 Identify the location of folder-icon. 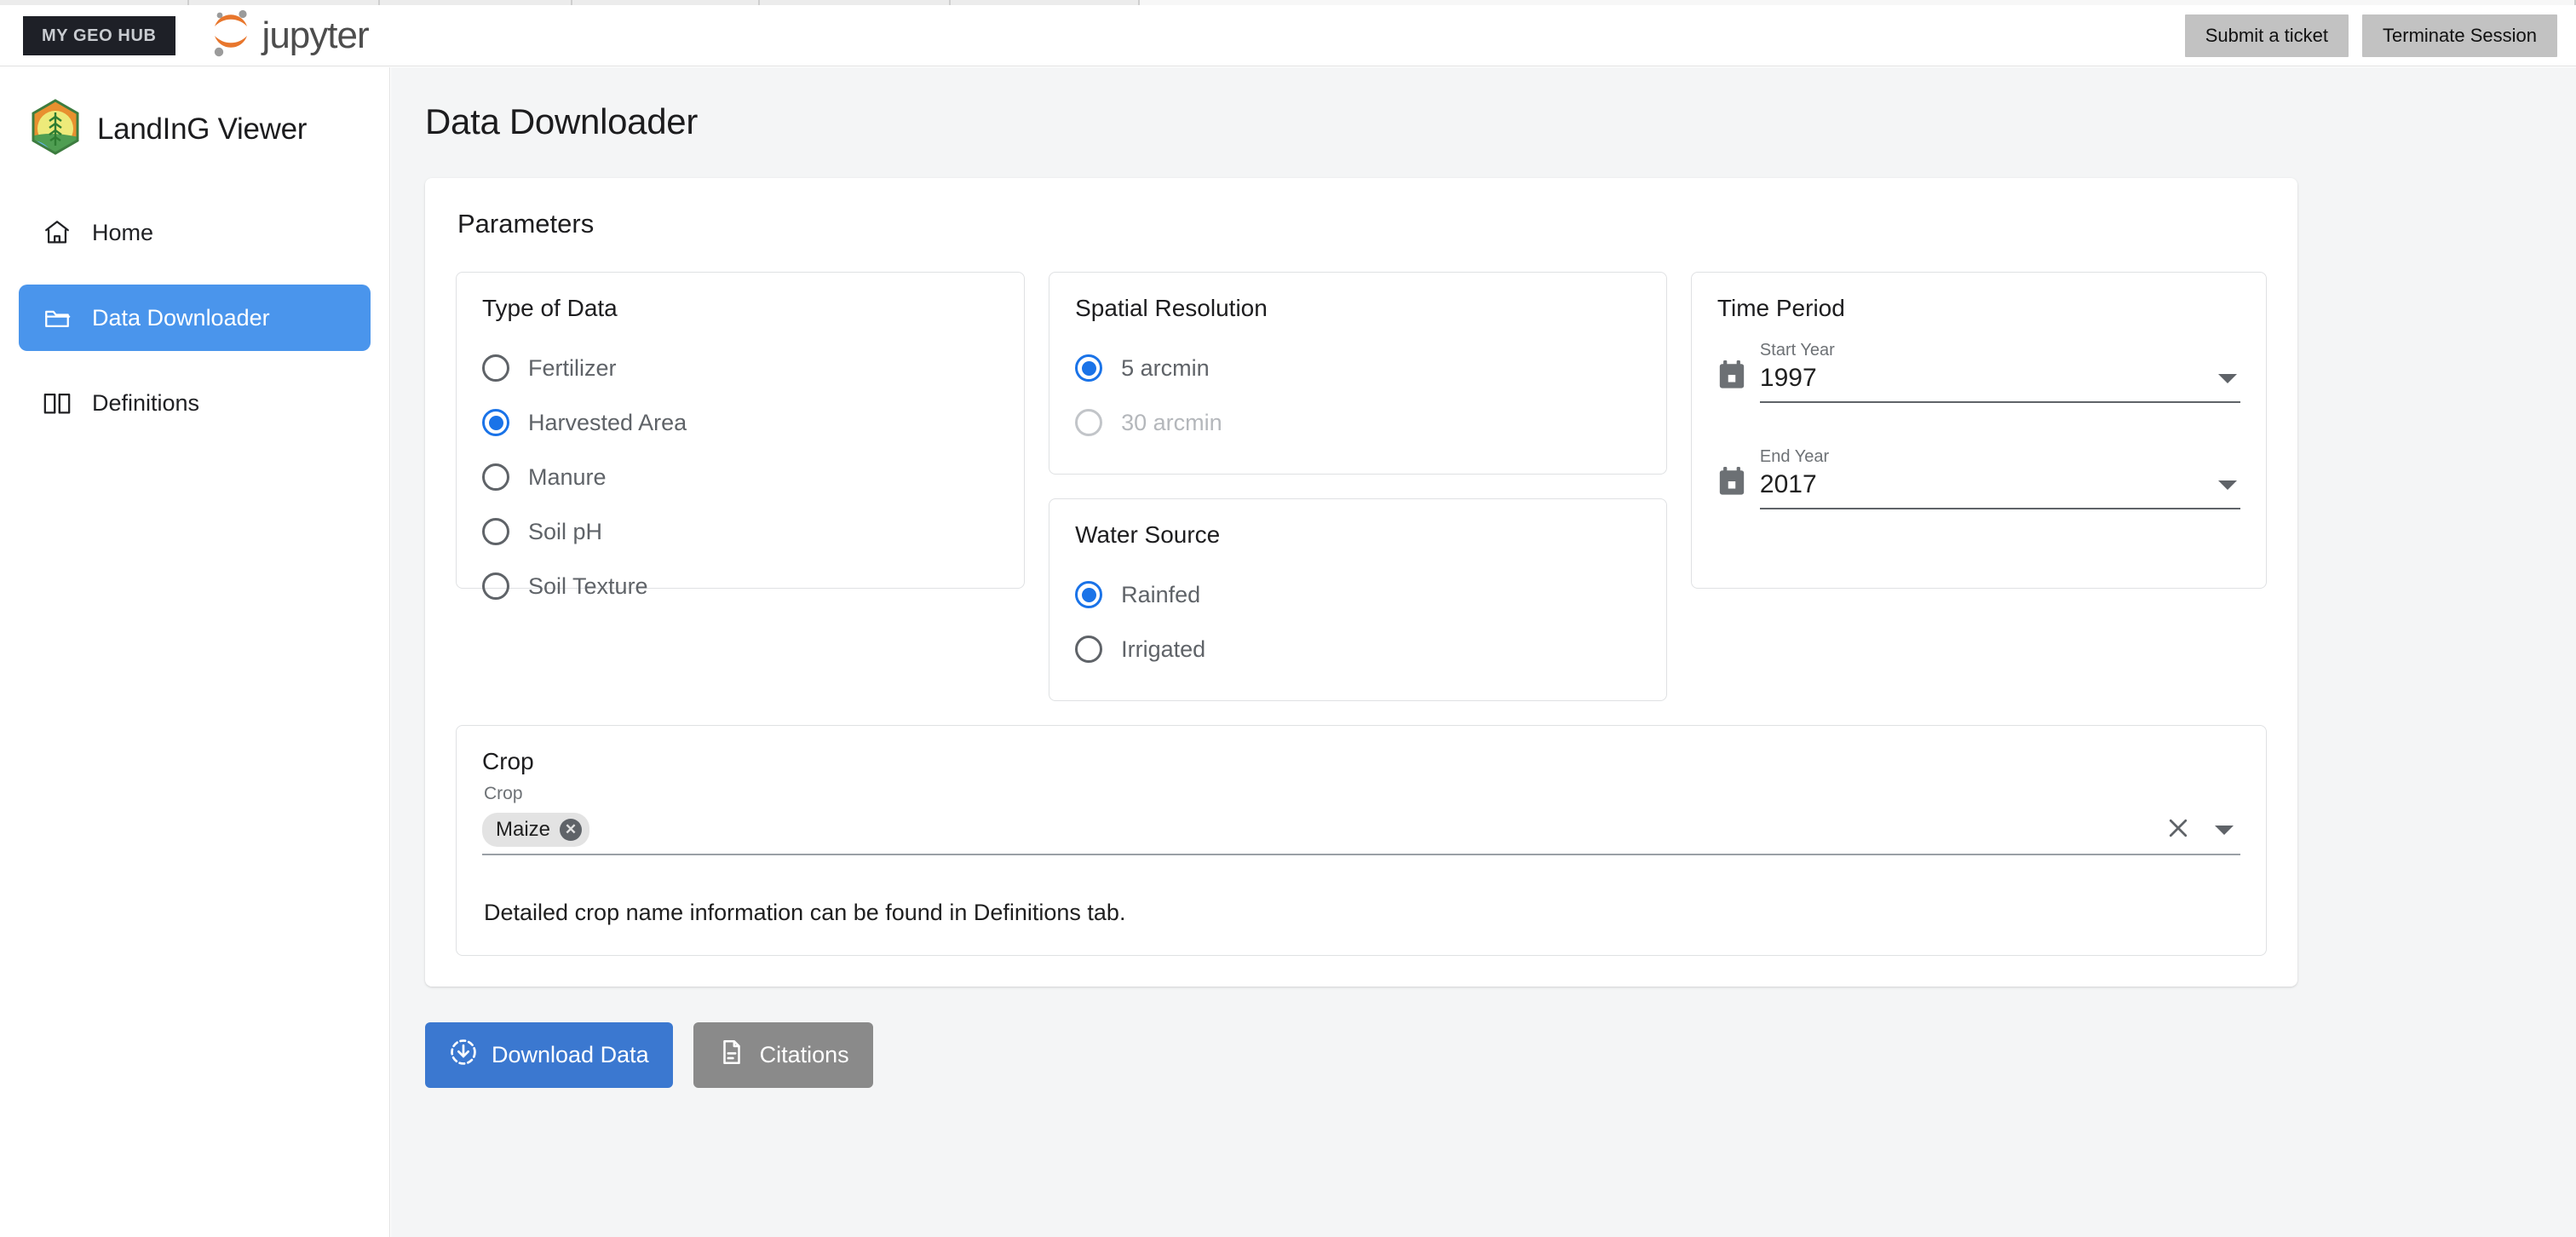
(57, 317).